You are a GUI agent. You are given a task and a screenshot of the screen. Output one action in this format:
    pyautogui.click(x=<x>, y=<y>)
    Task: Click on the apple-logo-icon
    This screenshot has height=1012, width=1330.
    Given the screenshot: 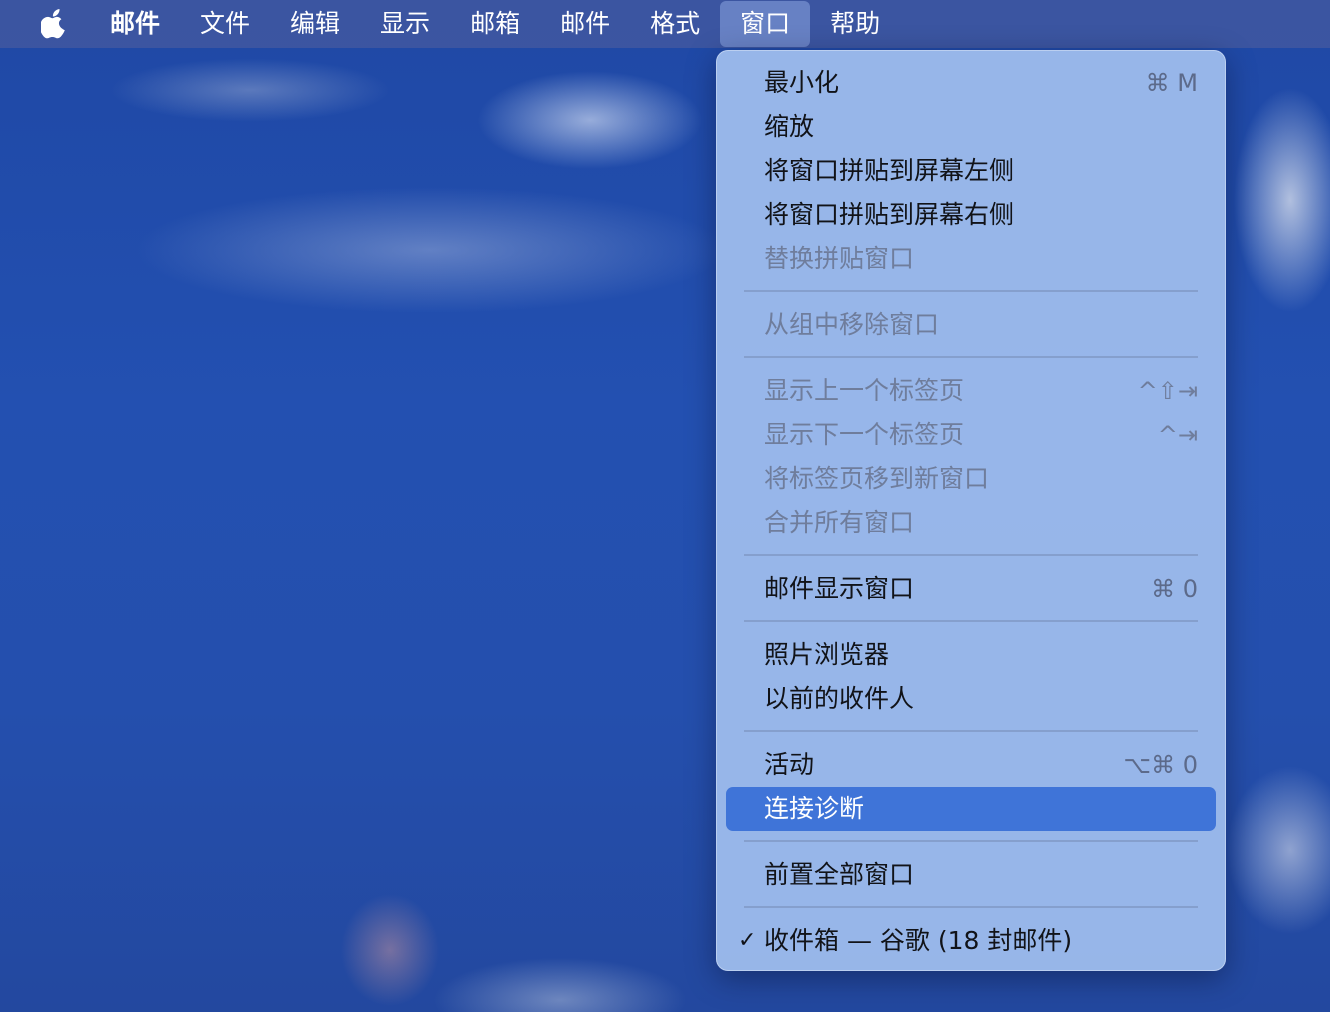 What is the action you would take?
    pyautogui.click(x=54, y=24)
    